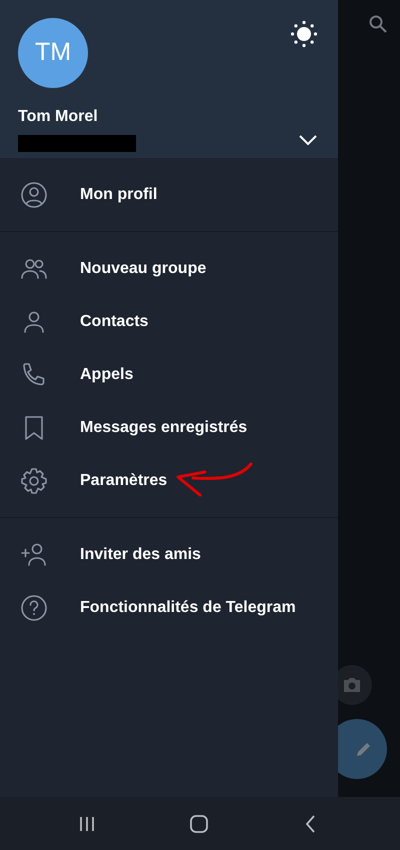 Image resolution: width=400 pixels, height=850 pixels. What do you see at coordinates (169, 554) in the screenshot?
I see `menu-item: Inviter des amis` at bounding box center [169, 554].